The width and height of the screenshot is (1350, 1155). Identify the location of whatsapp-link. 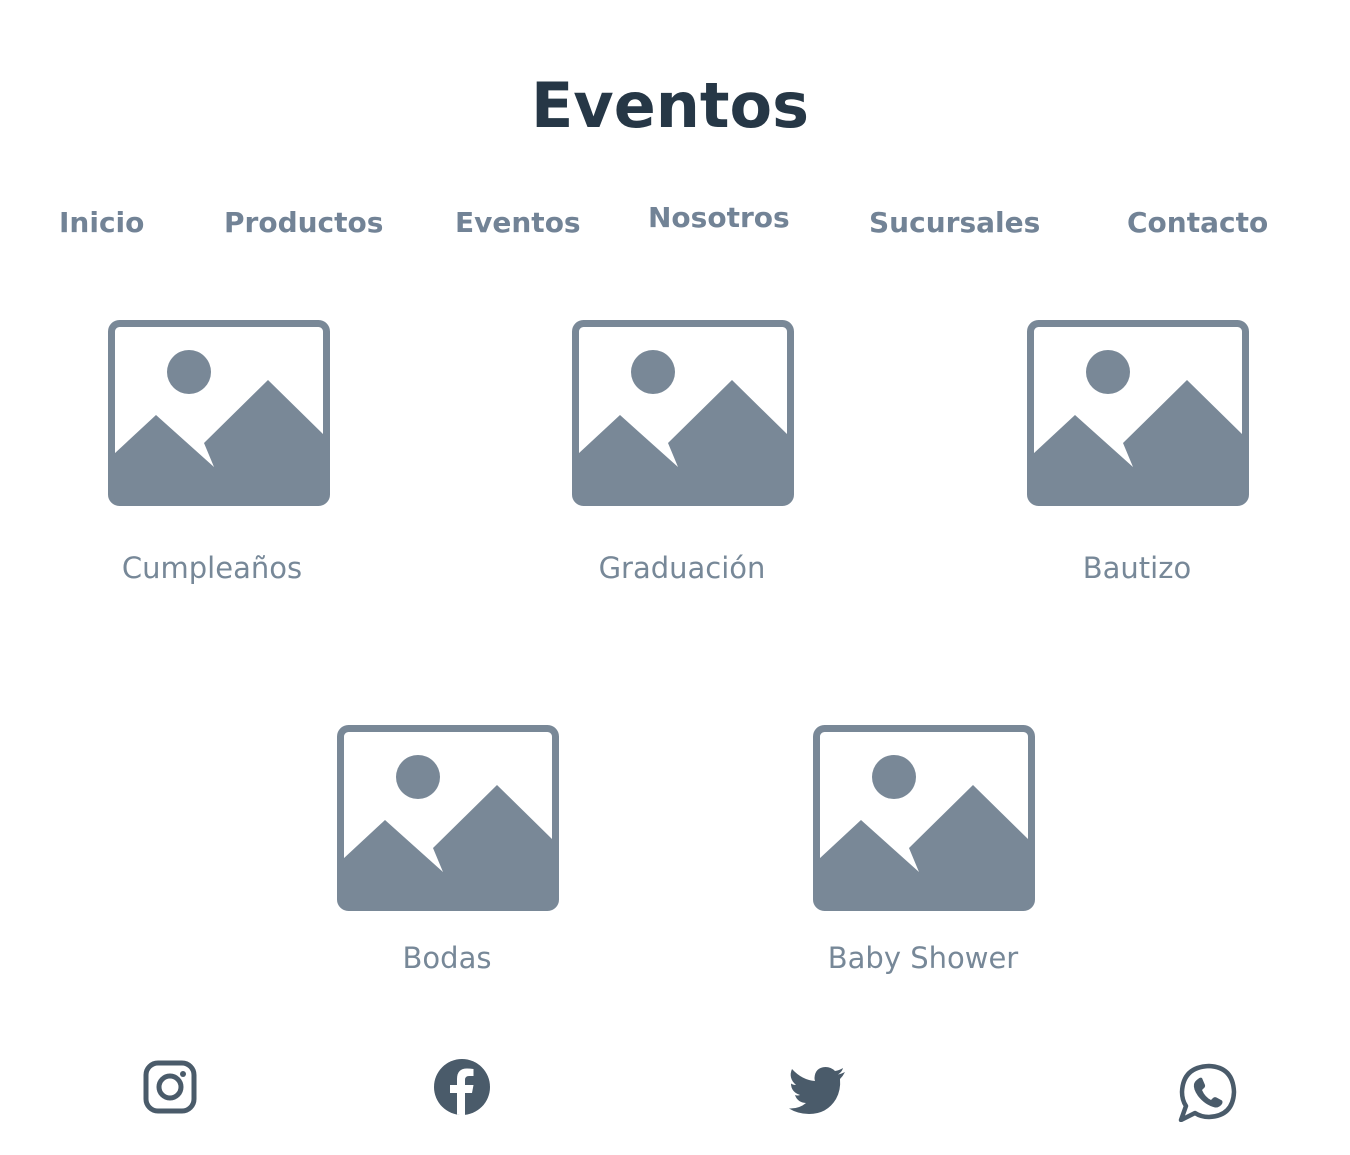
(1208, 1092).